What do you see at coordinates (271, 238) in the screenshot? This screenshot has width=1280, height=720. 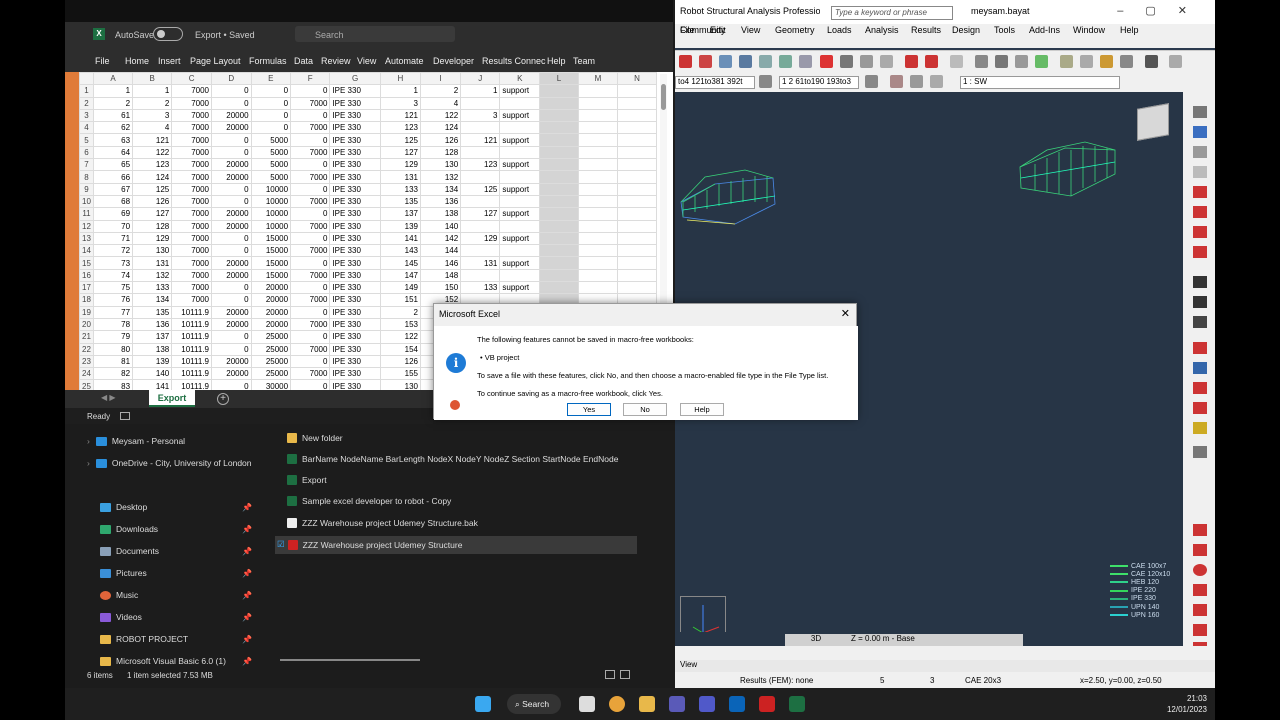 I see `cell: 15000` at bounding box center [271, 238].